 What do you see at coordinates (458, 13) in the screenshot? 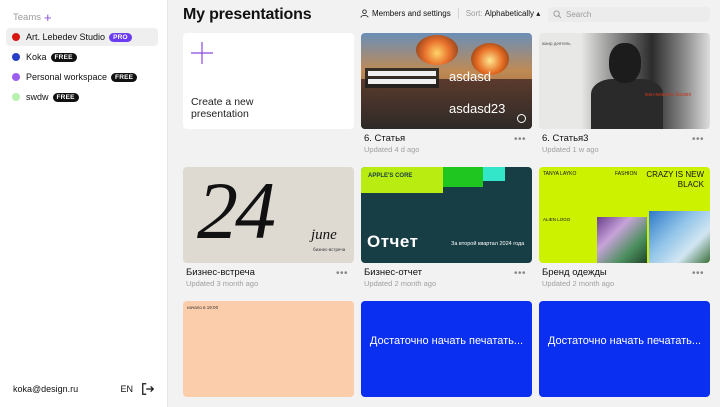
I see `divider` at bounding box center [458, 13].